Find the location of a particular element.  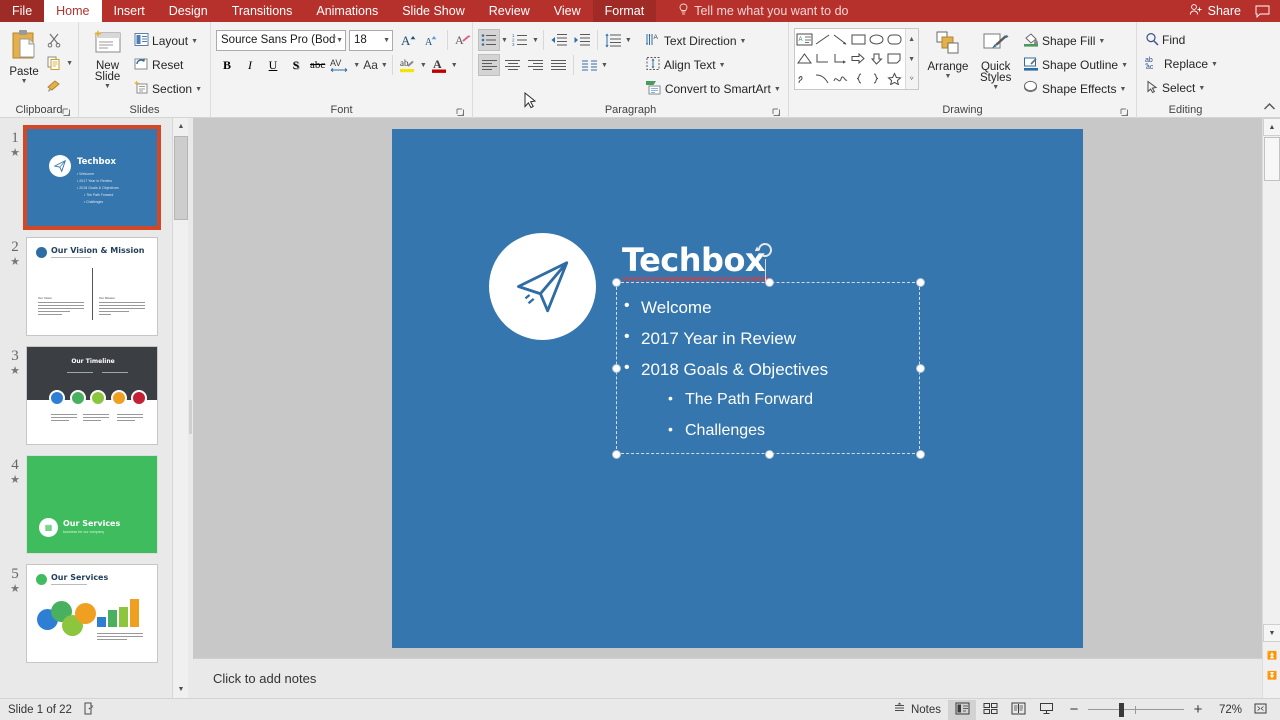

tab-slide-show: Slide Show is located at coordinates (433, 11).